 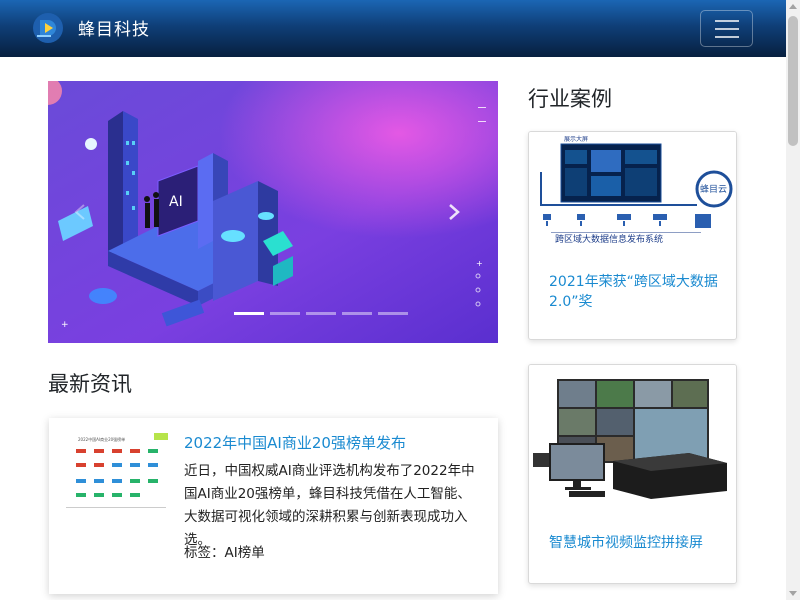 I want to click on news-thumbnail-image: 2022中国AI商业20强榜单, so click(x=116, y=473).